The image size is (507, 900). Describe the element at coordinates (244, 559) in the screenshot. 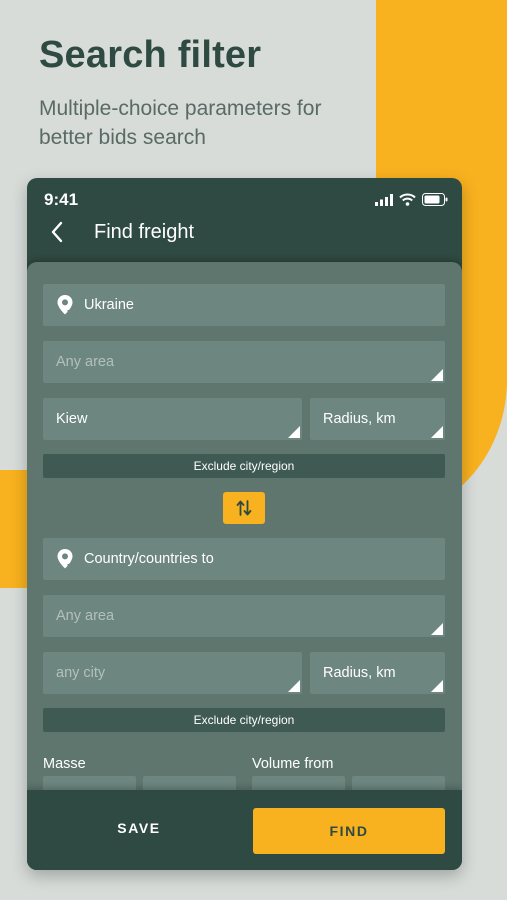

I see `to-country-field: Country/countries to` at that location.